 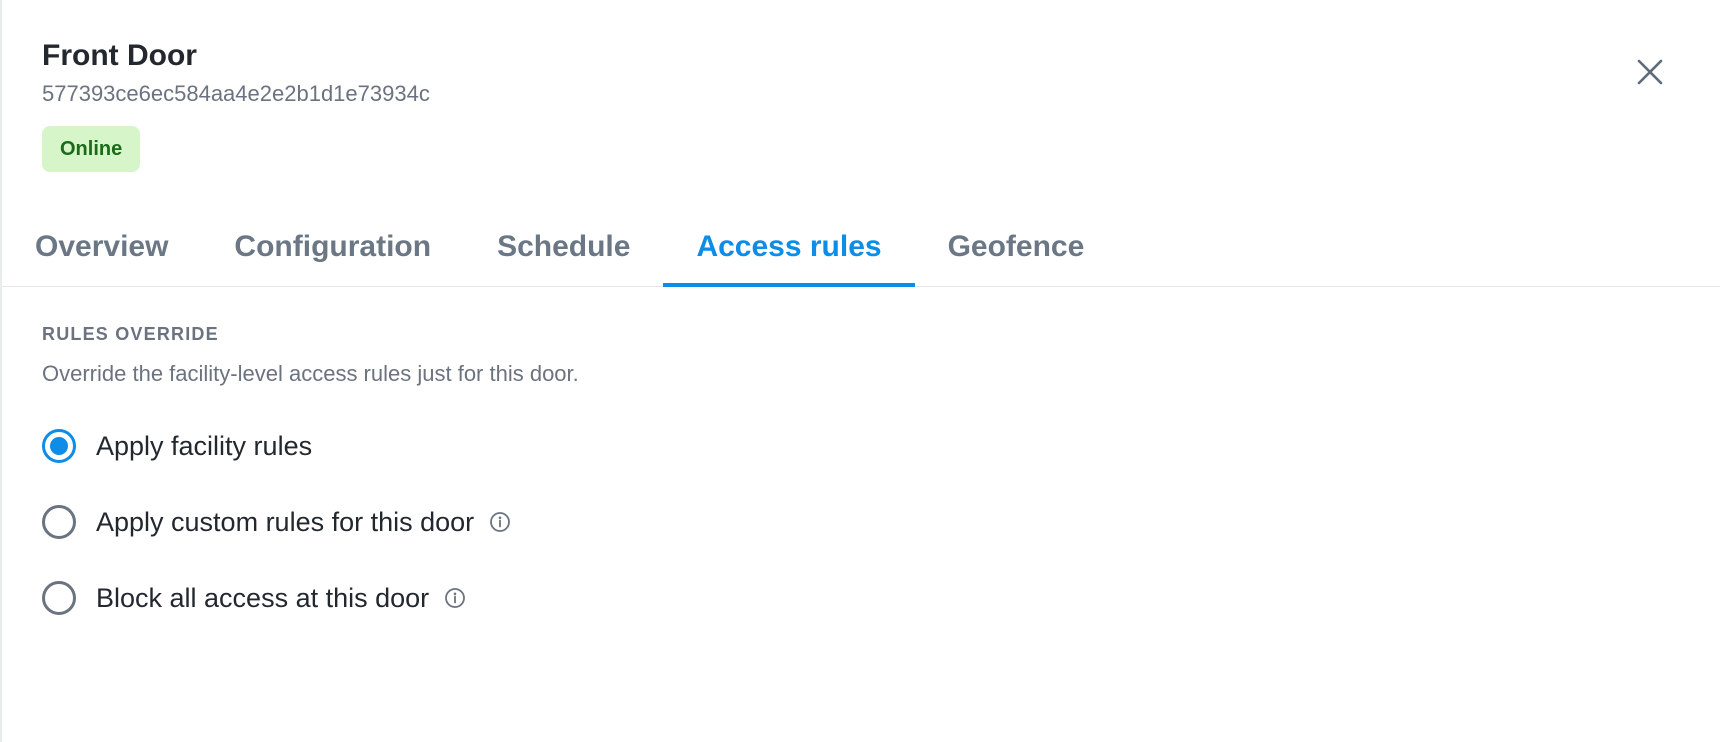 What do you see at coordinates (236, 93) in the screenshot?
I see `device-id: 577393ce6ec584aa4e2e2b1d1e73934c` at bounding box center [236, 93].